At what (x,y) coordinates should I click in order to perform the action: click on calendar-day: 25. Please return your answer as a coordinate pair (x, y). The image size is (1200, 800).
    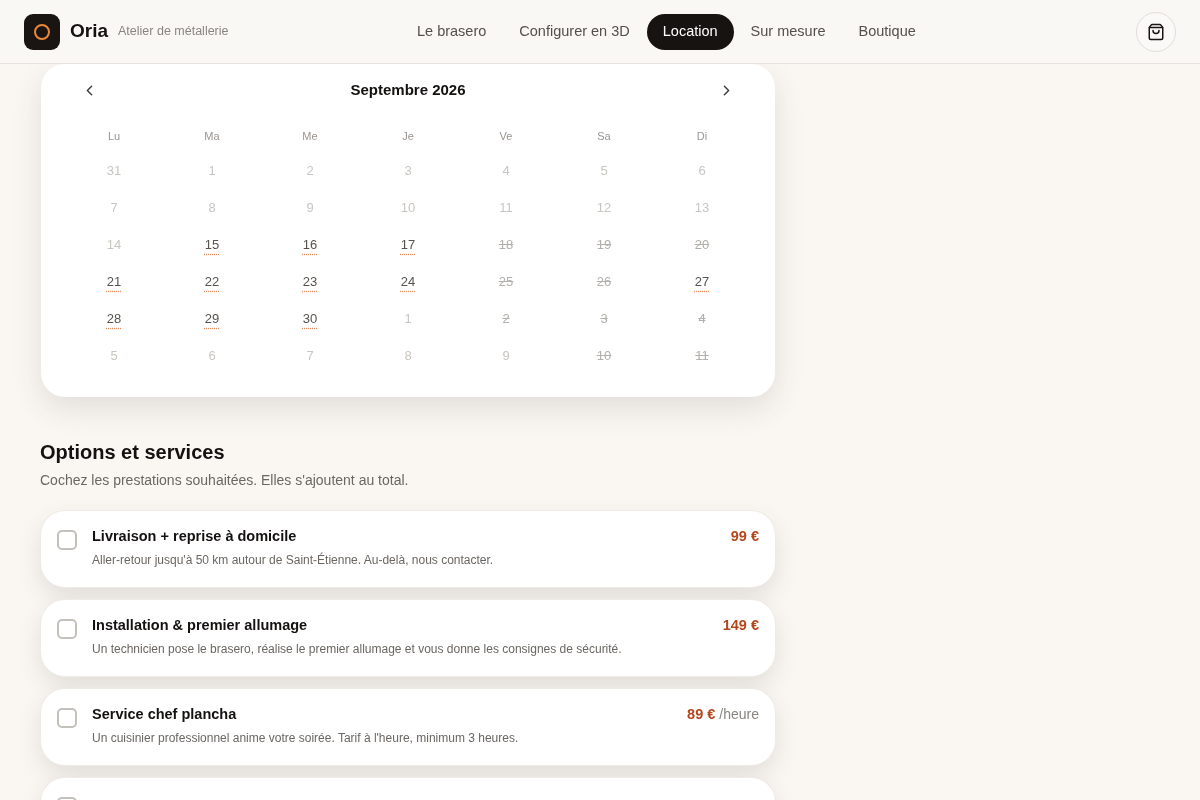
    Looking at the image, I should click on (506, 281).